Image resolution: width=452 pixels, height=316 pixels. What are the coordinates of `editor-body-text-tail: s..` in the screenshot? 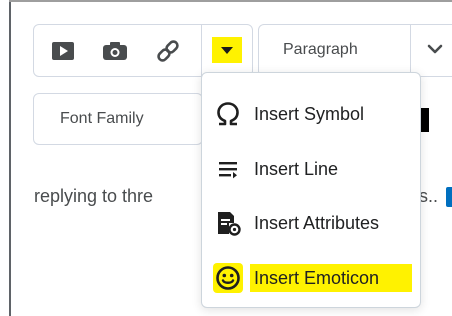 It's located at (428, 196).